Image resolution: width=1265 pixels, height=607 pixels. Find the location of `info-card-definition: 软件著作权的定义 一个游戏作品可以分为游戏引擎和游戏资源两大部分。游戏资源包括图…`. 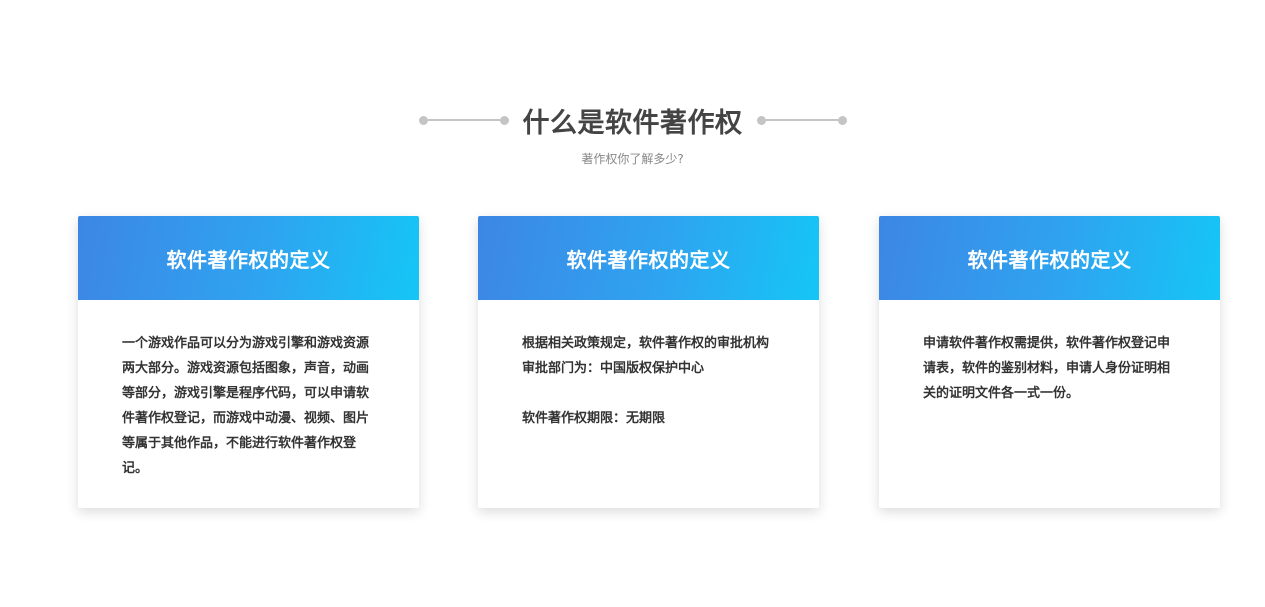

info-card-definition: 软件著作权的定义 一个游戏作品可以分为游戏引擎和游戏资源两大部分。游戏资源包括图… is located at coordinates (248, 362).